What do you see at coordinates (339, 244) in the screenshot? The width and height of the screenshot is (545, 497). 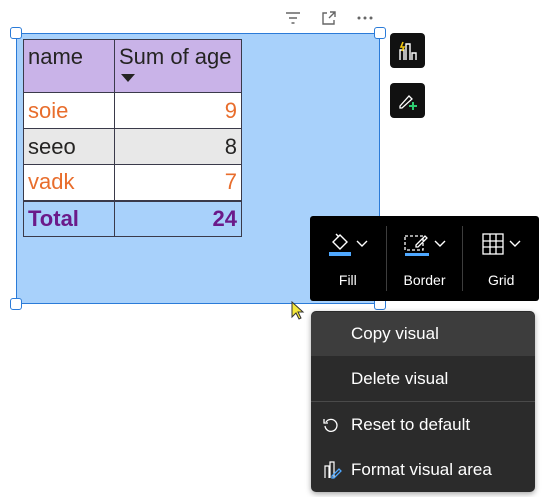 I see `paint-bucket-icon` at bounding box center [339, 244].